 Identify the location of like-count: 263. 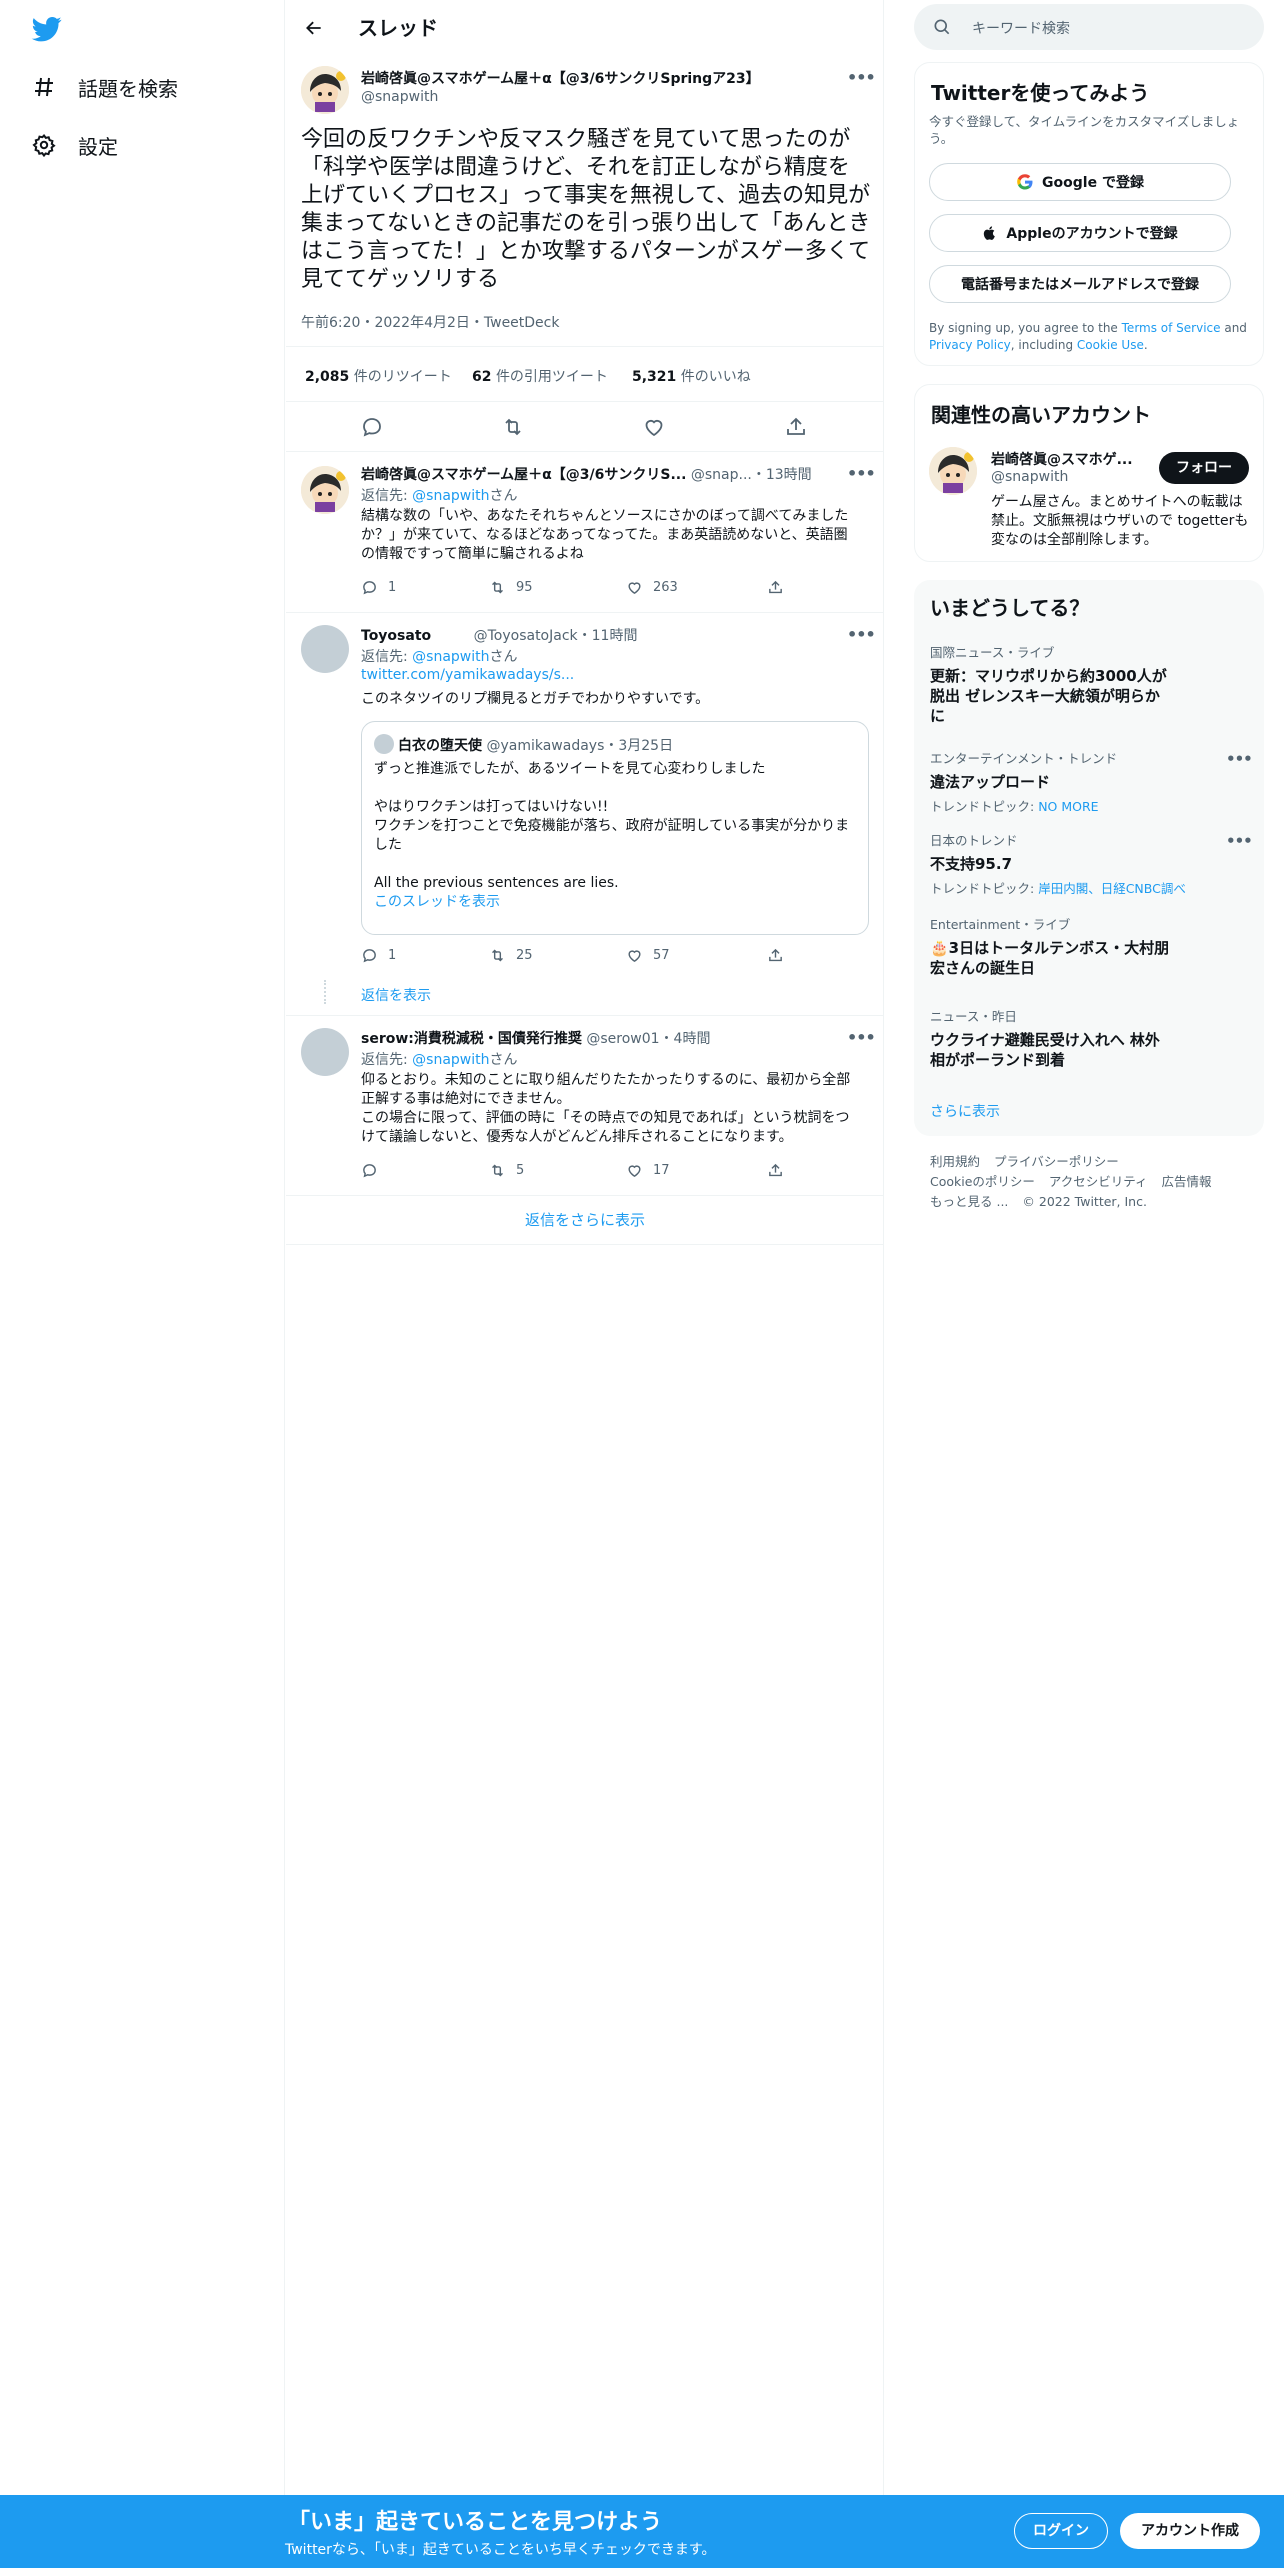
(665, 587).